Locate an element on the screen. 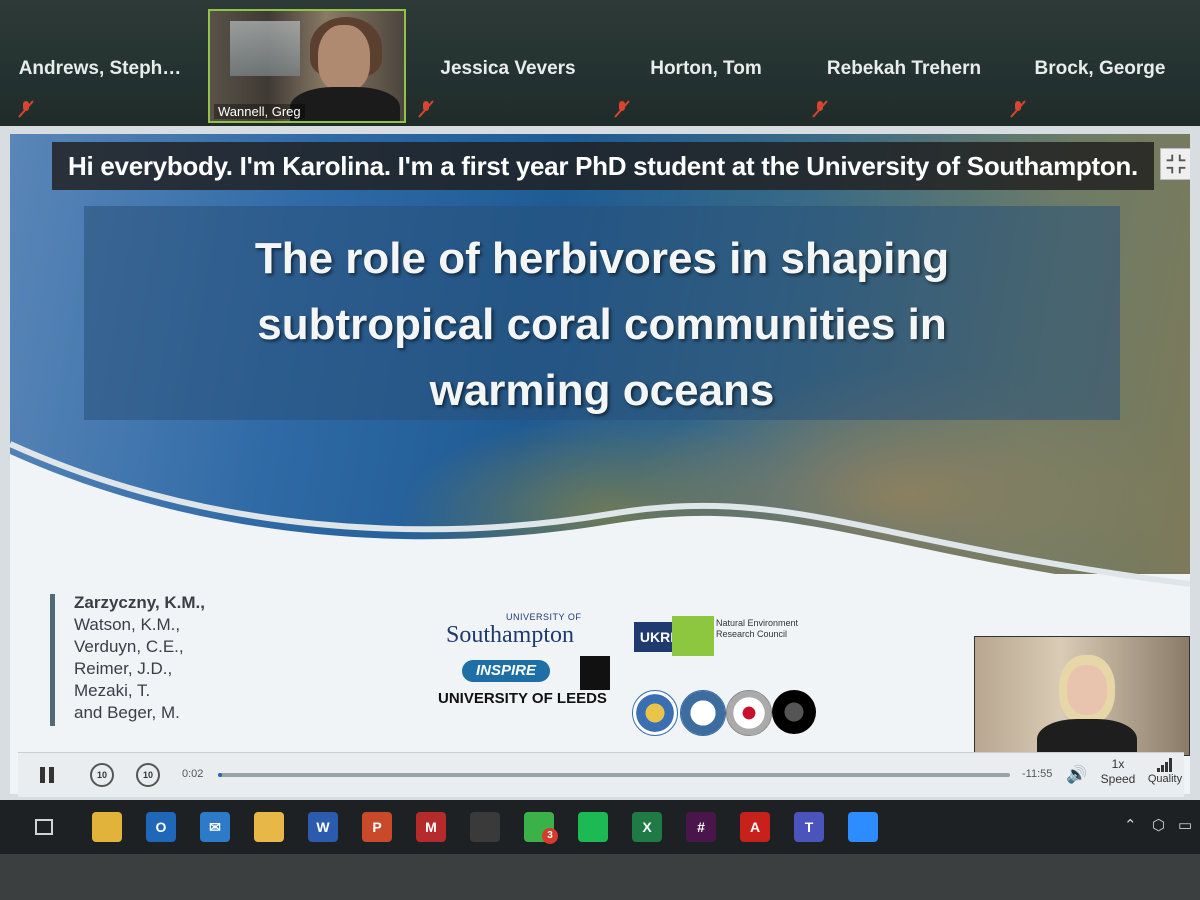 This screenshot has height=900, width=1200. quality-button: Quality is located at coordinates (1165, 771).